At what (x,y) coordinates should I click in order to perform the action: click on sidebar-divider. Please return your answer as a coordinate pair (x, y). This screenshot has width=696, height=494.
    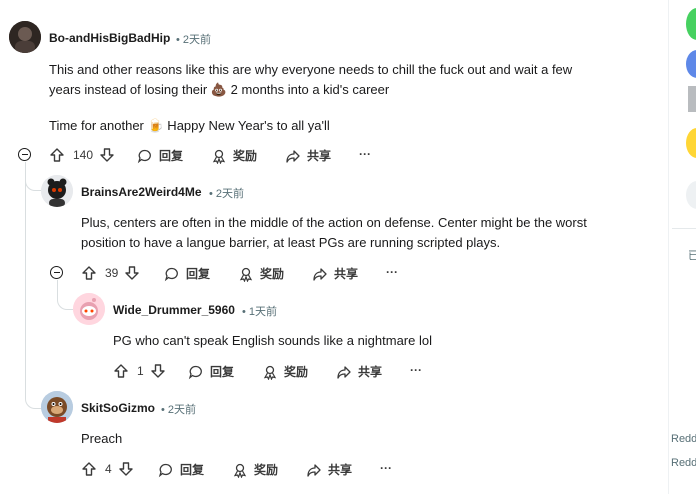
    Looking at the image, I should click on (668, 247).